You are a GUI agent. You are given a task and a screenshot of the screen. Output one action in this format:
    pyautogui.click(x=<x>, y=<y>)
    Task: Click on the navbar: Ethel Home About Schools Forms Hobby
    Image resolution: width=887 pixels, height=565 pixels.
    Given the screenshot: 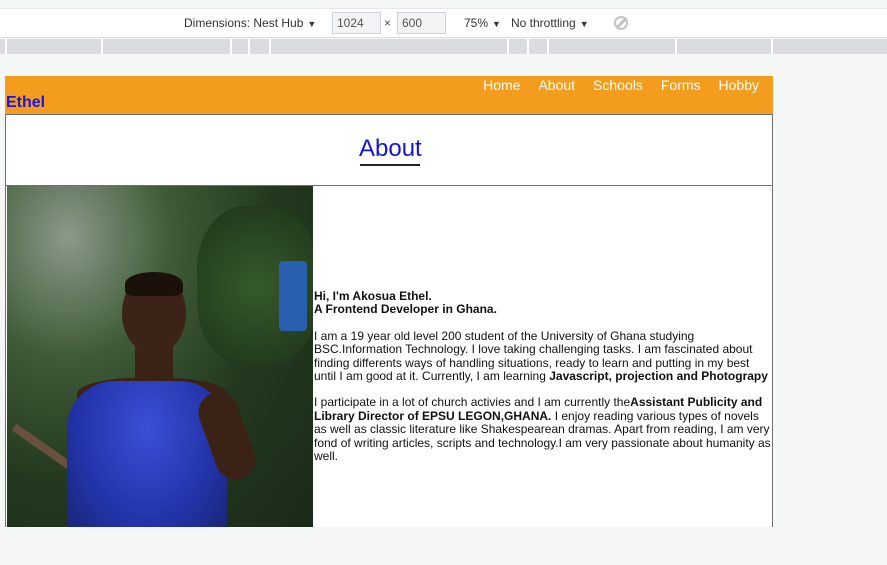 What is the action you would take?
    pyautogui.click(x=389, y=95)
    